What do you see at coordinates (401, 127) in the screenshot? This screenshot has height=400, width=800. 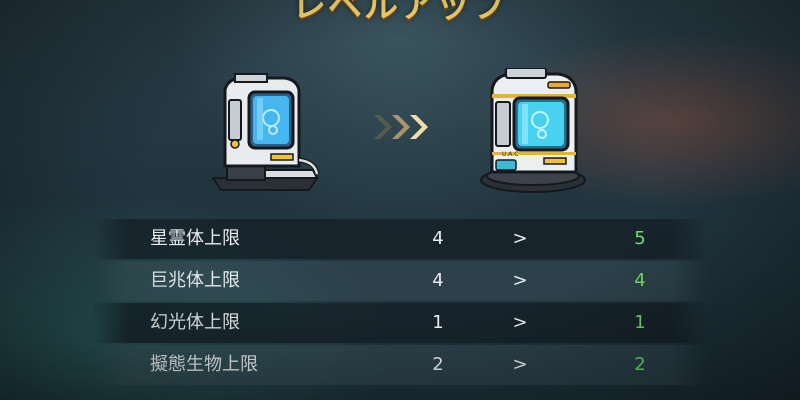 I see `triple-chevron-right-icon` at bounding box center [401, 127].